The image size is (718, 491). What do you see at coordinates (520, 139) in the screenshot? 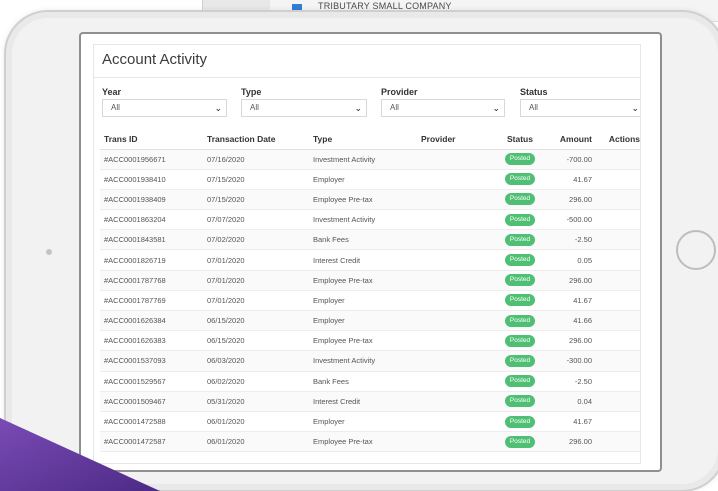
I see `column-header: Status` at bounding box center [520, 139].